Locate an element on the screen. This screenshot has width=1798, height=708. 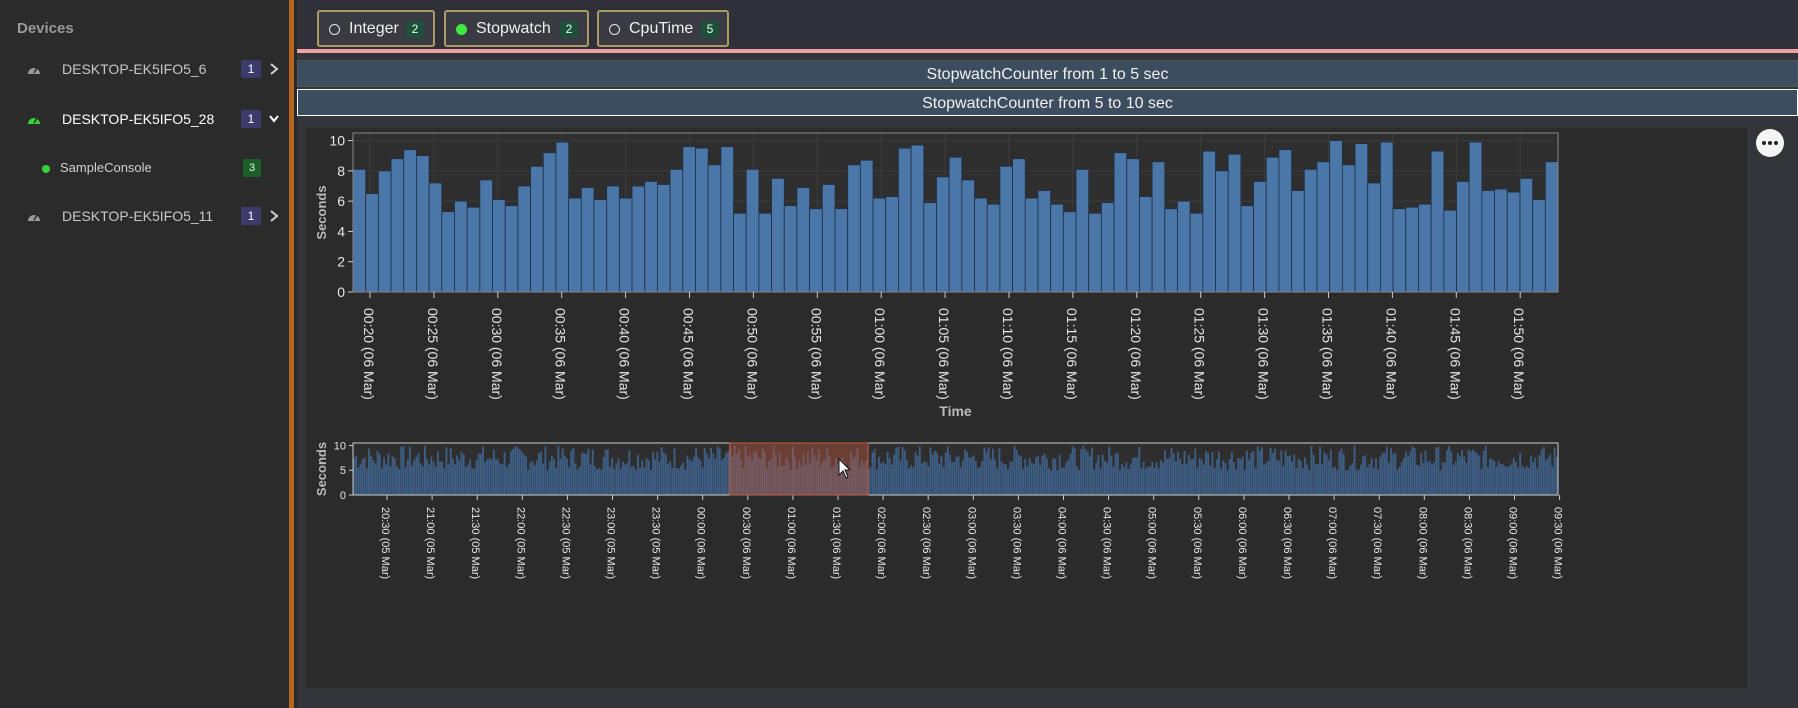
overview-x-tick-label: 05:30 (06 Mar) is located at coordinates (1197, 543).